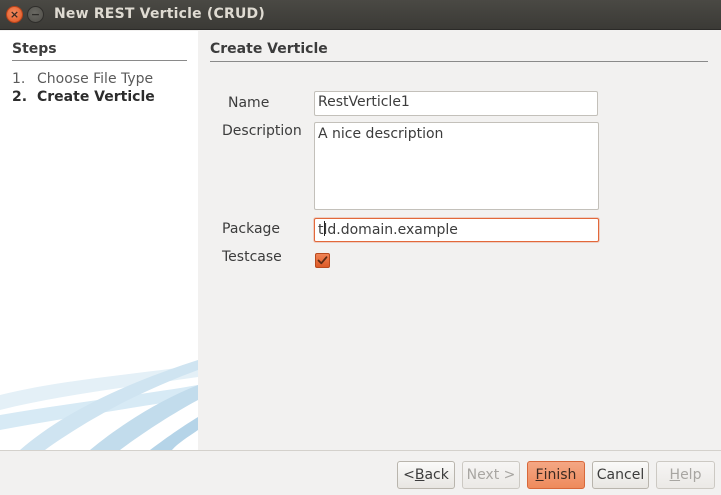  I want to click on package-input: tld.domain.example, so click(456, 230).